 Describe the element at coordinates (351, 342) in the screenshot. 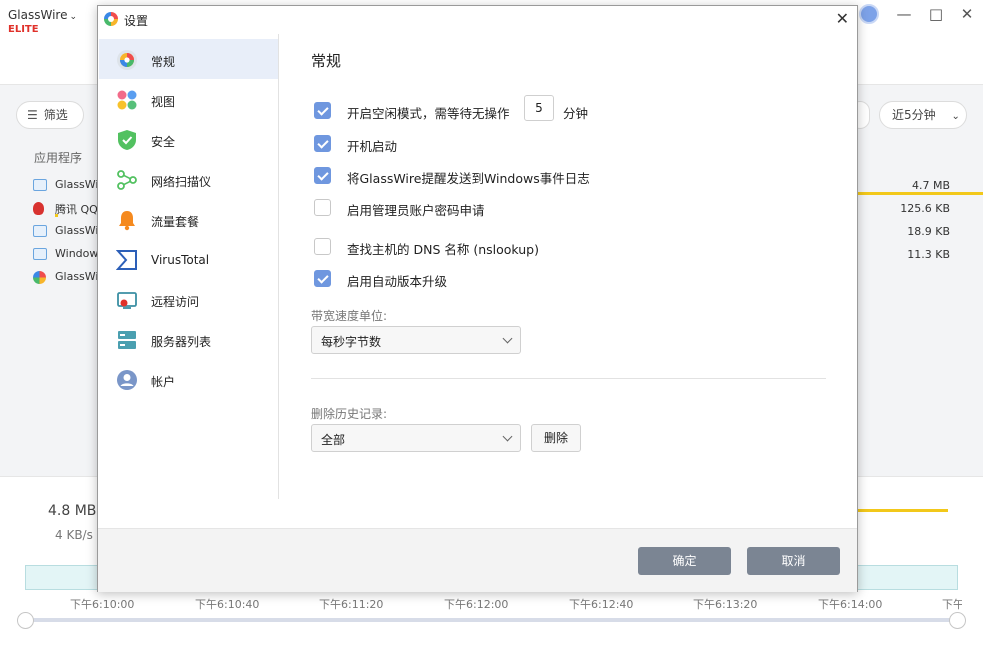

I see `select-value: 每秒字节数` at that location.